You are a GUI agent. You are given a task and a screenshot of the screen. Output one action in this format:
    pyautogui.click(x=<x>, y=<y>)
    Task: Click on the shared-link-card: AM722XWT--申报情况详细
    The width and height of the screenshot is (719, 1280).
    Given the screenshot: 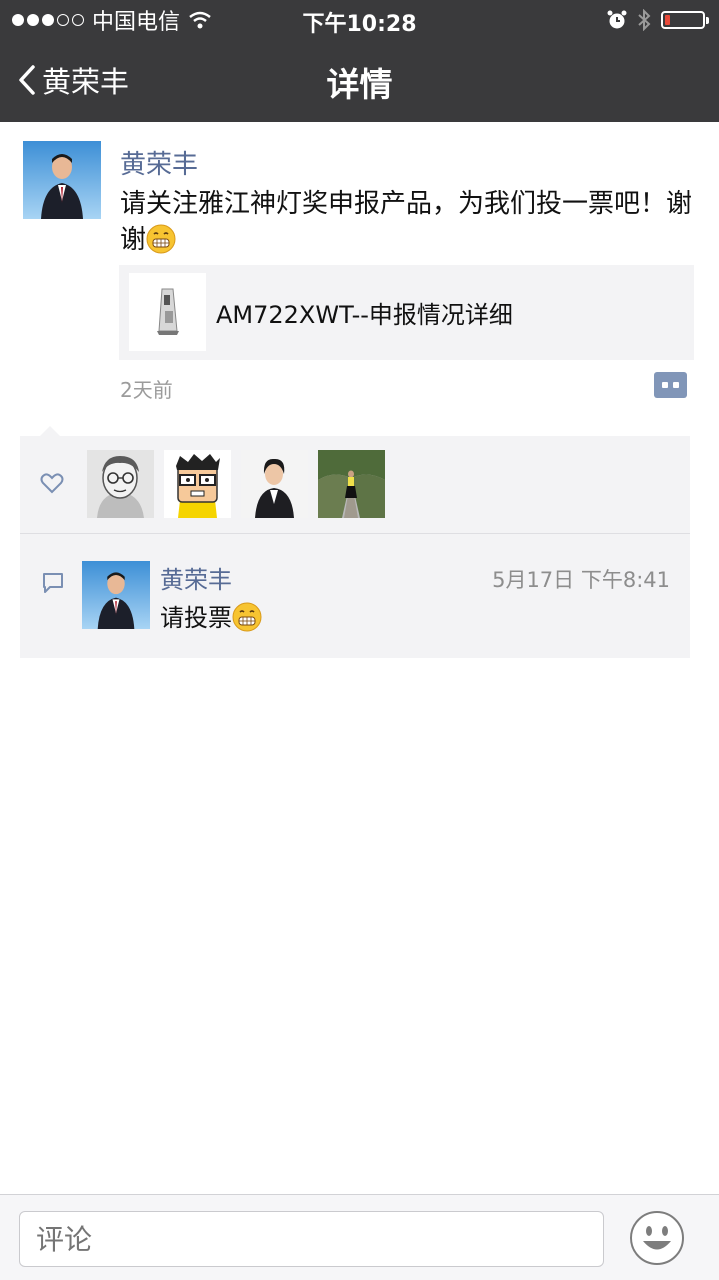 What is the action you would take?
    pyautogui.click(x=406, y=312)
    